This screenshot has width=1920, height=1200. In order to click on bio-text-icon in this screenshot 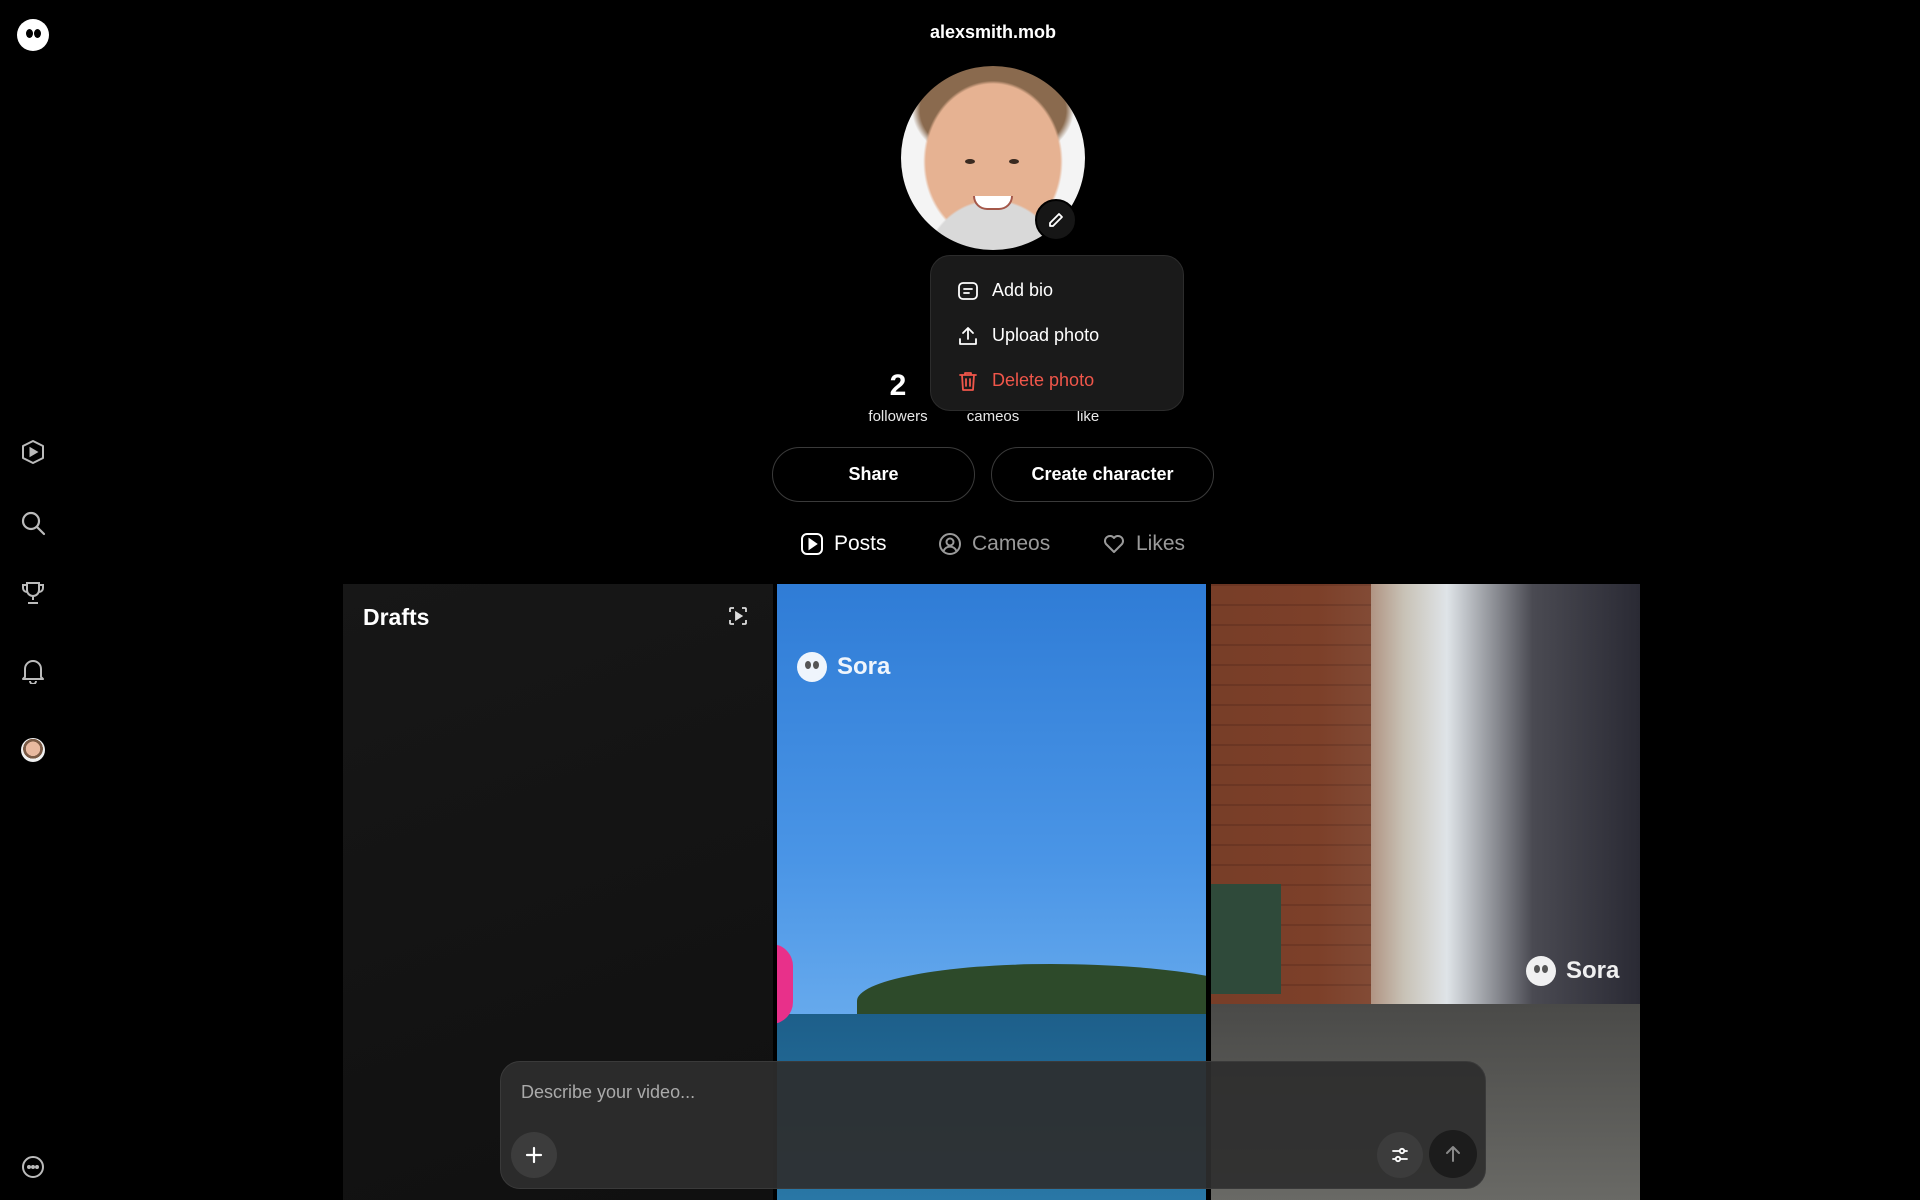, I will do `click(968, 291)`.